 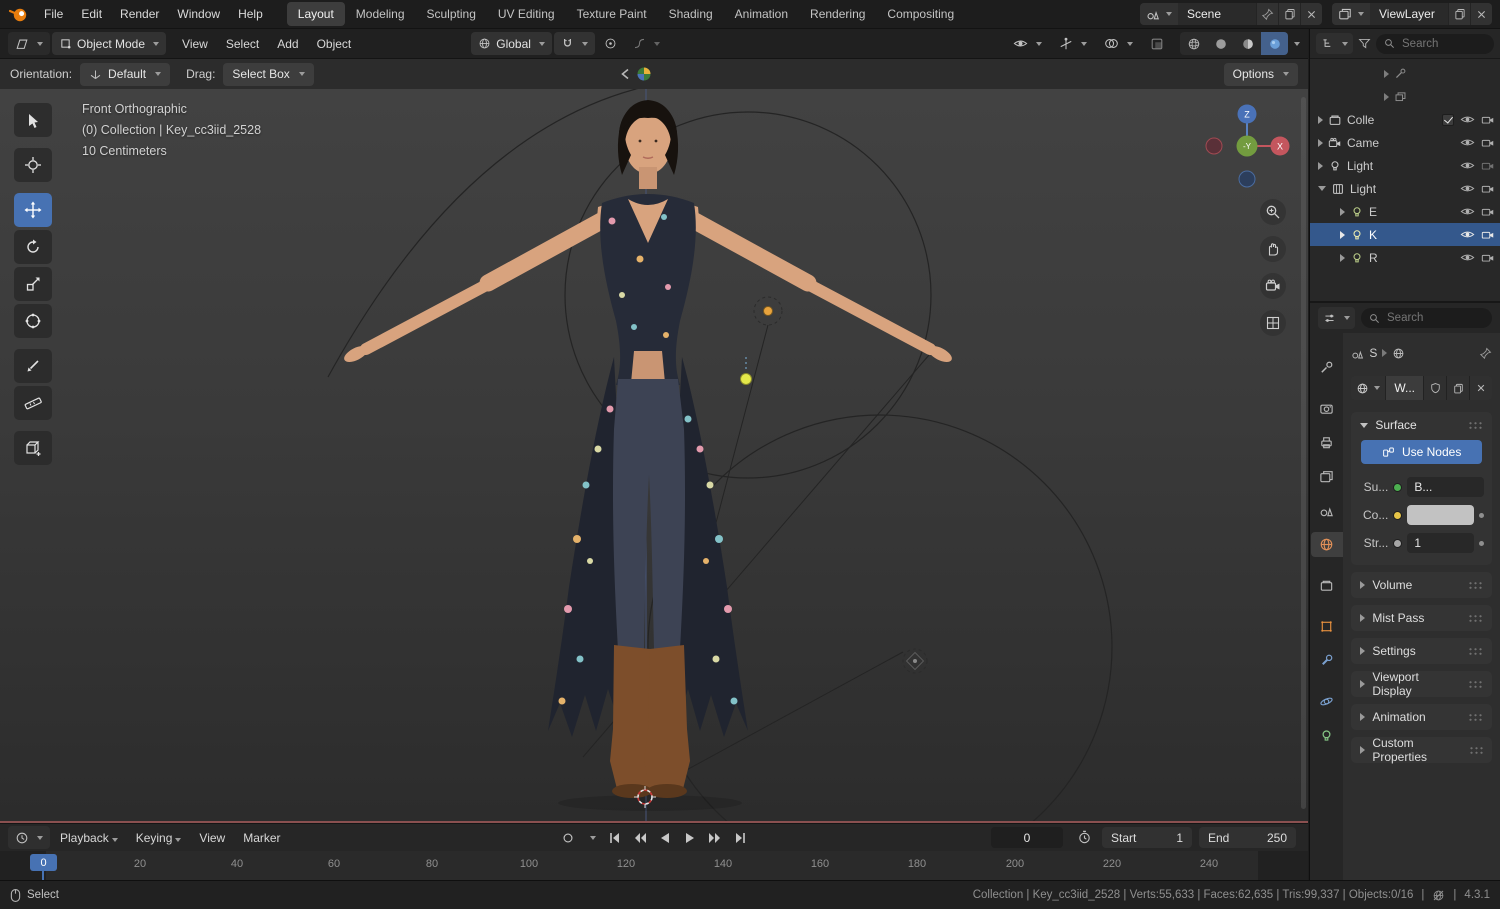 I want to click on collection-checkbox, so click(x=1448, y=119).